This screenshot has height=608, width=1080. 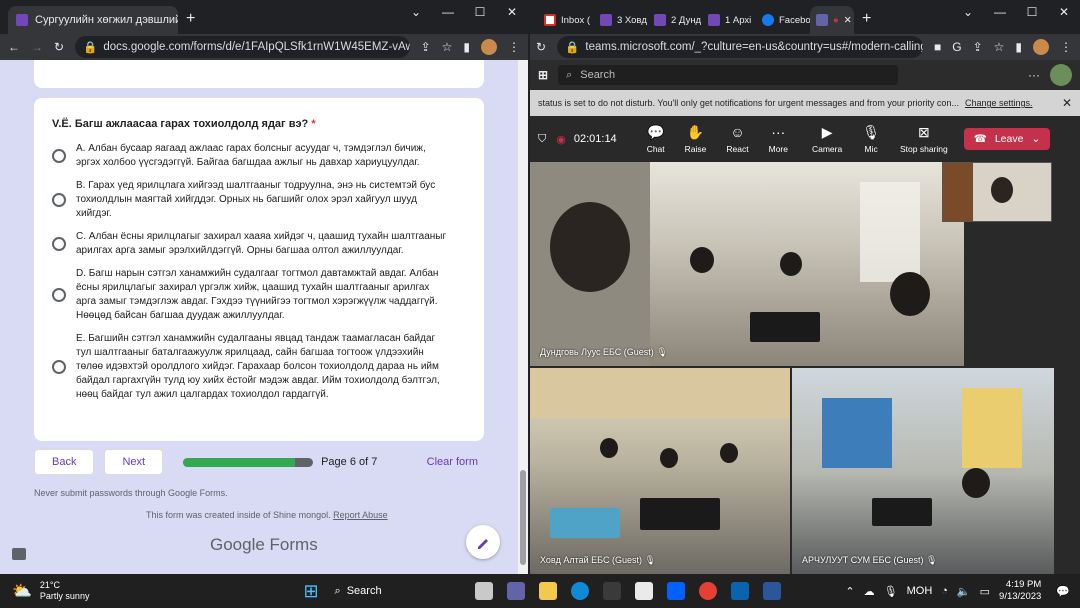 What do you see at coordinates (515, 591) in the screenshot?
I see `teams-chat-icon` at bounding box center [515, 591].